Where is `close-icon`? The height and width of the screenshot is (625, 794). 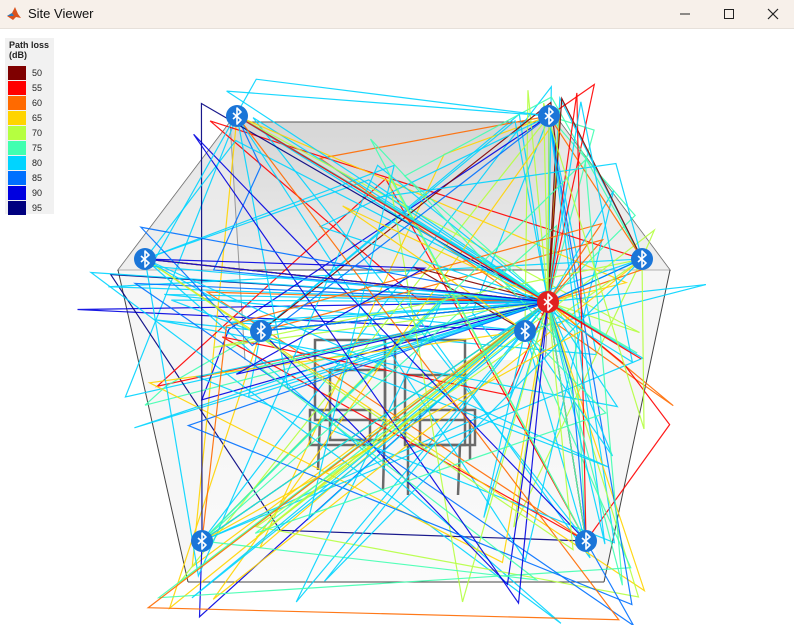 close-icon is located at coordinates (773, 14).